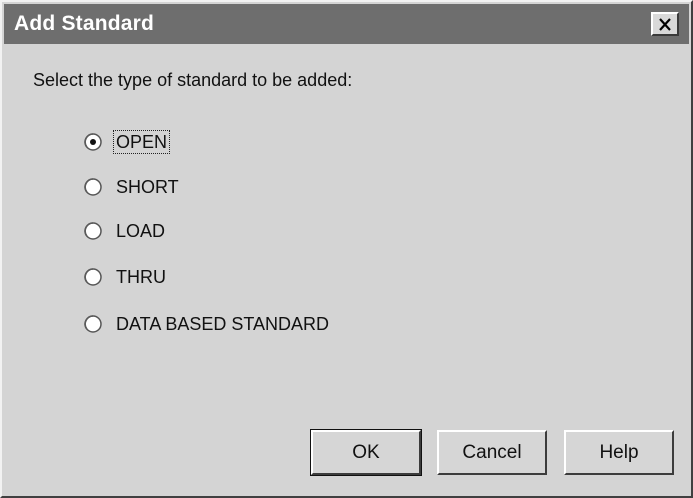 This screenshot has width=693, height=498. I want to click on help-button: Help, so click(619, 452).